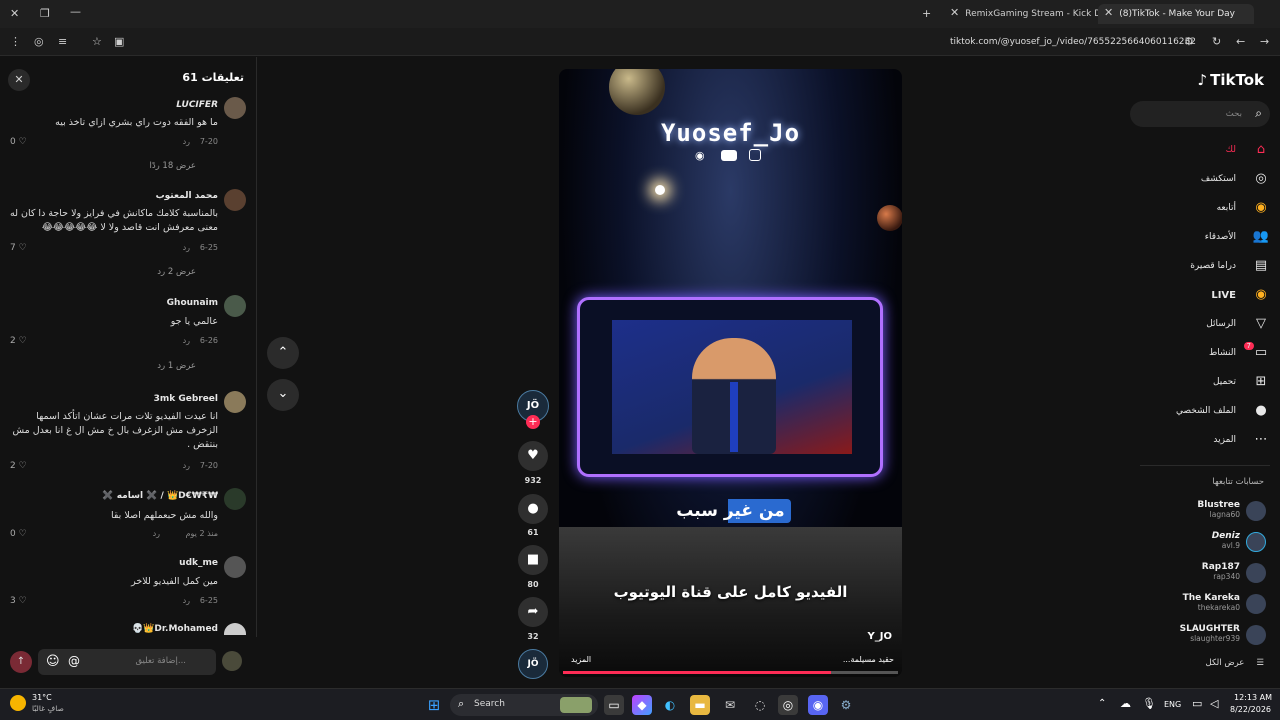 The width and height of the screenshot is (1280, 720). Describe the element at coordinates (818, 705) in the screenshot. I see `discord-icon: ◉` at that location.